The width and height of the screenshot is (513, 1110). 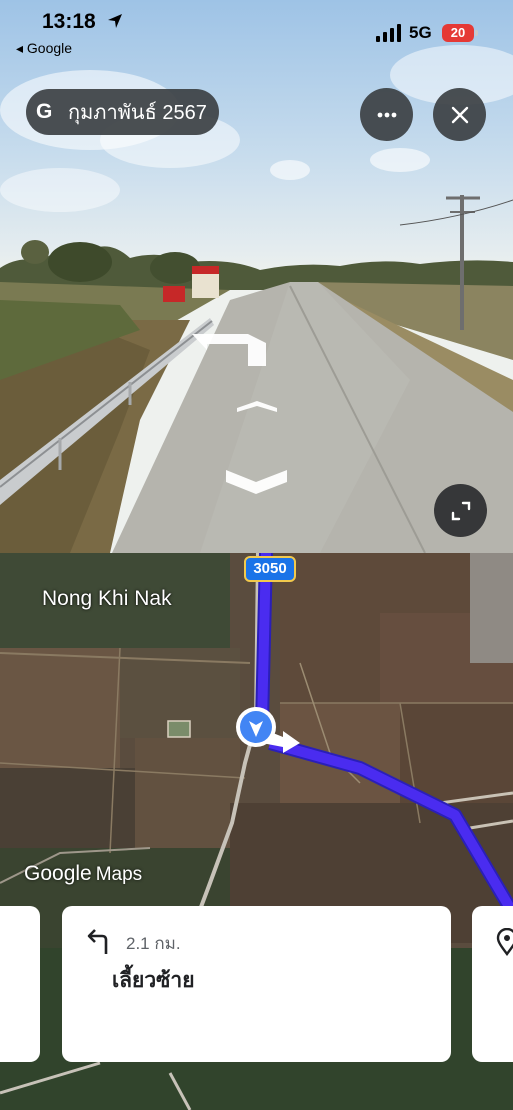 What do you see at coordinates (256, 32) in the screenshot?
I see `status-bar: 13:18 ◂ Google 5G 20` at bounding box center [256, 32].